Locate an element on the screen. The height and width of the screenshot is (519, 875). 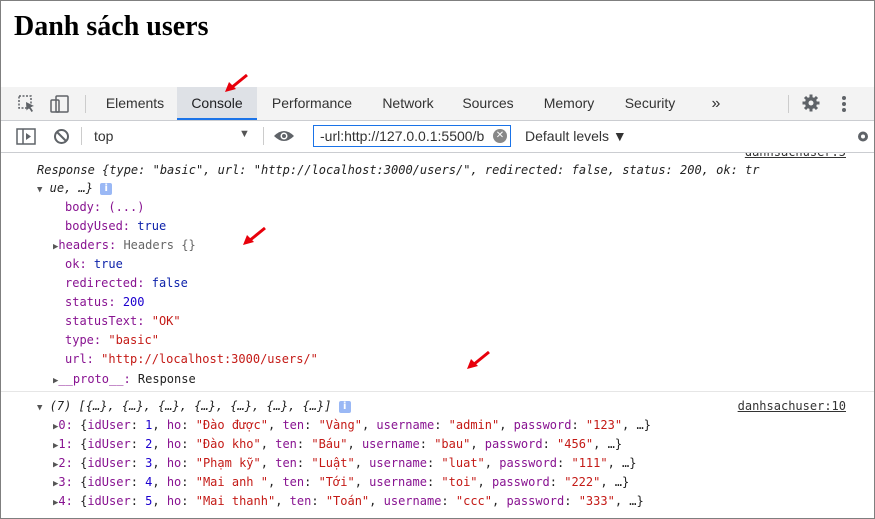
tab-network: Network is located at coordinates (408, 103).